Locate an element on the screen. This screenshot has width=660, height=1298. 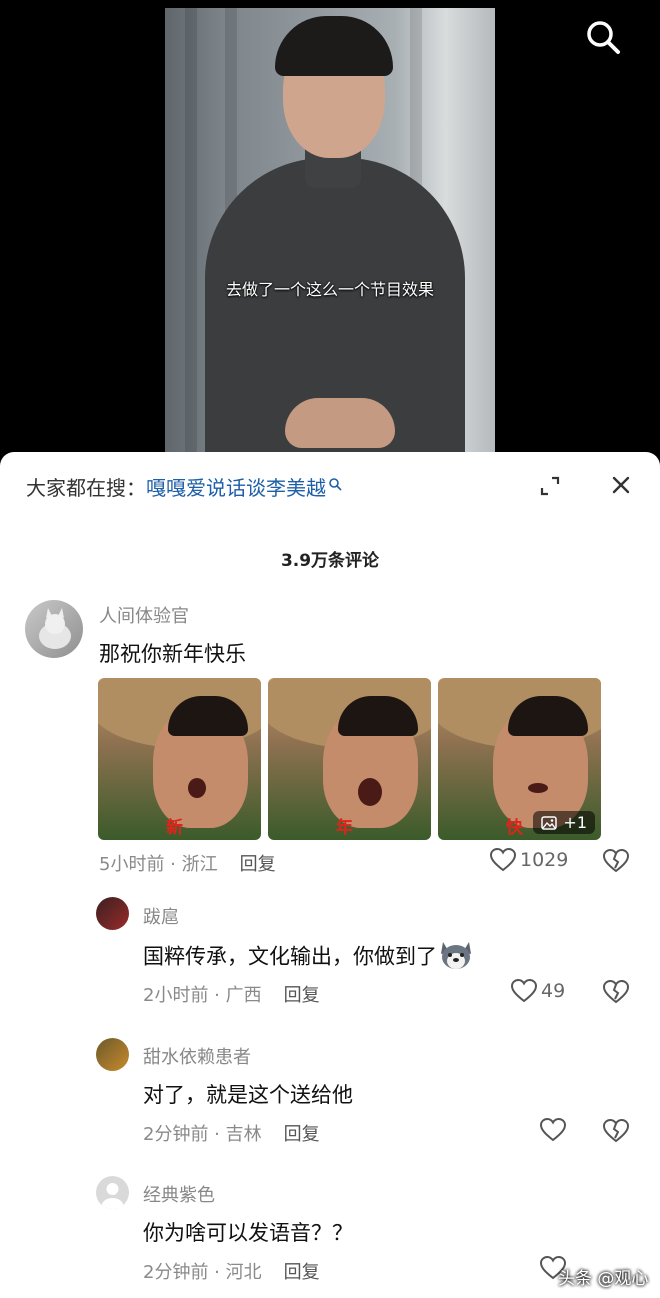
image-icon is located at coordinates (549, 822).